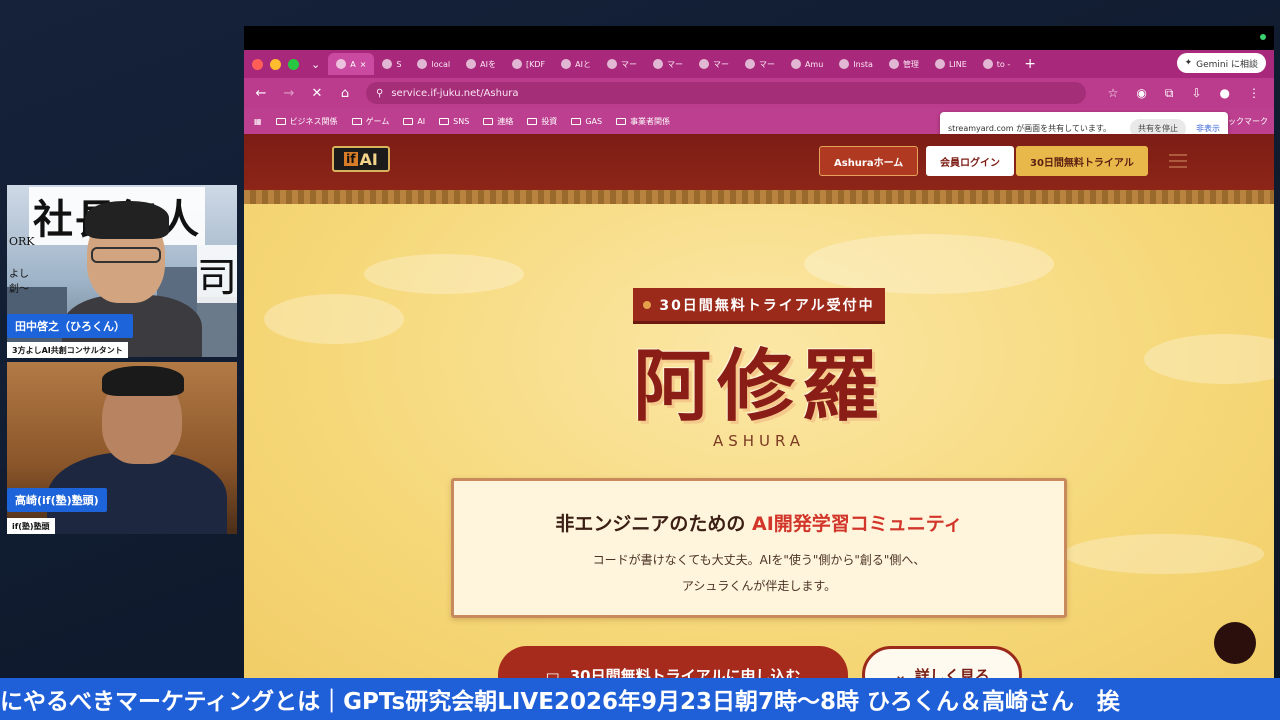 The height and width of the screenshot is (720, 1280). I want to click on all-bookmarks-link: ックマーク, so click(1248, 121).